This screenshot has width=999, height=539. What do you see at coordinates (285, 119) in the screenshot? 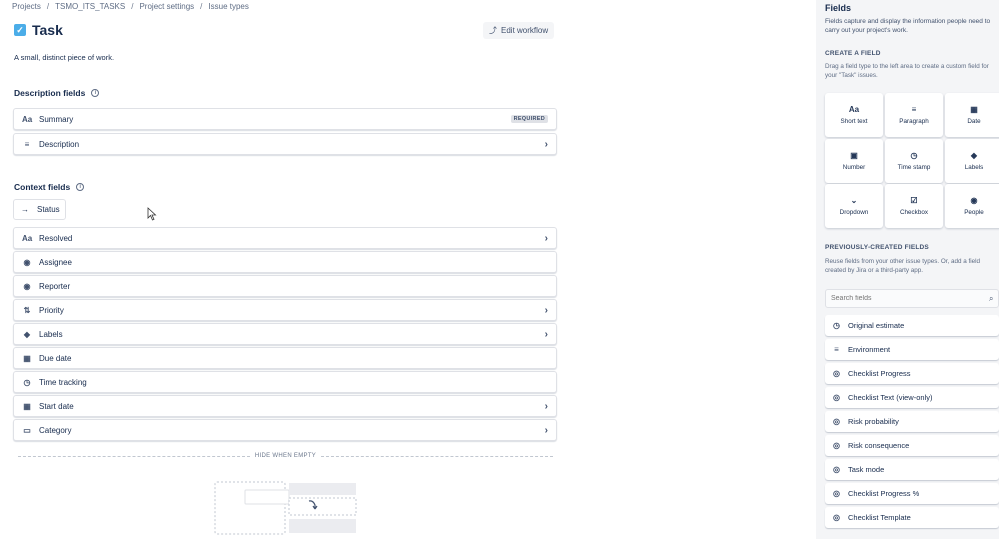
I see `field-summary: Aa Summary REQUIRED` at bounding box center [285, 119].